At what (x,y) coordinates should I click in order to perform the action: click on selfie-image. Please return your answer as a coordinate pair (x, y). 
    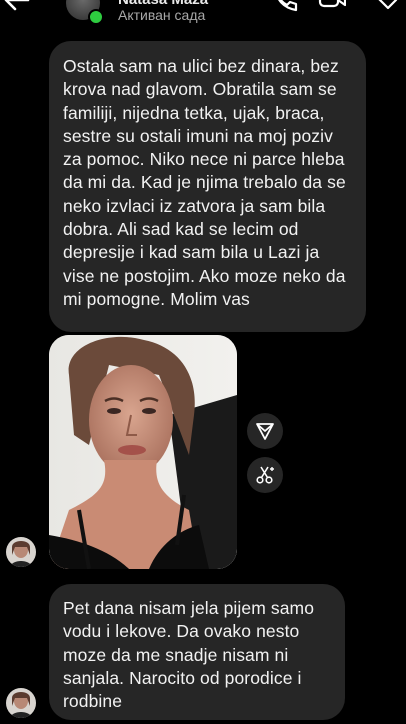
    Looking at the image, I should click on (143, 452).